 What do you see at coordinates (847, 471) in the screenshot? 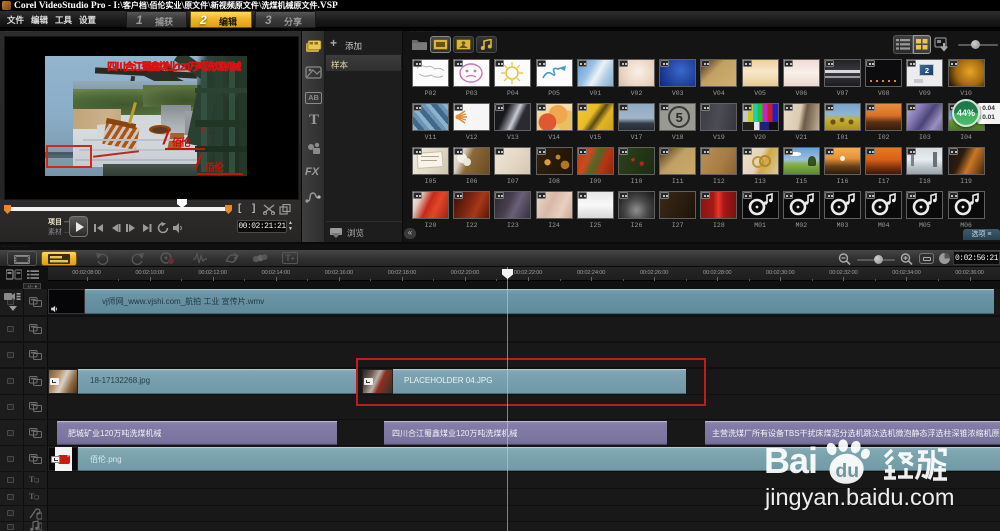
I see `svg-text: du` at bounding box center [847, 471].